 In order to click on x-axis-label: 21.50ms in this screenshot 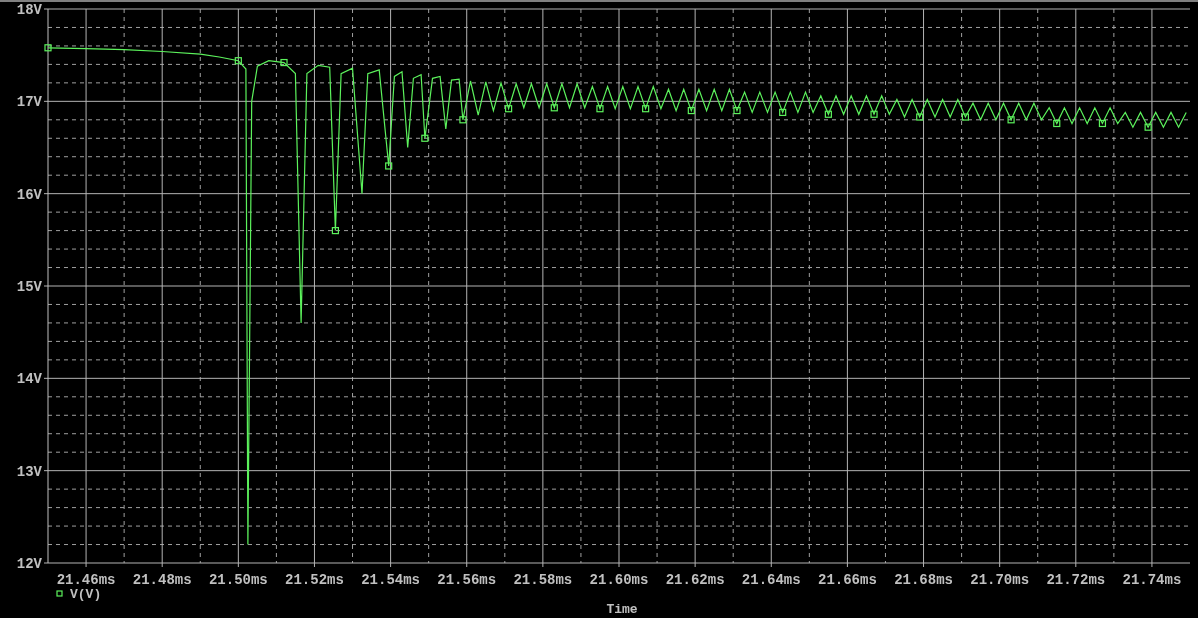, I will do `click(238, 580)`.